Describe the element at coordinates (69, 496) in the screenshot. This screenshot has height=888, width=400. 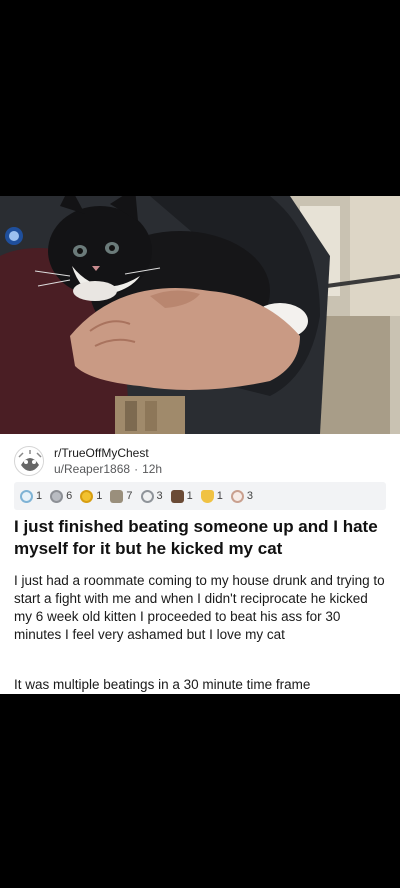
I see `award-count: 6` at that location.